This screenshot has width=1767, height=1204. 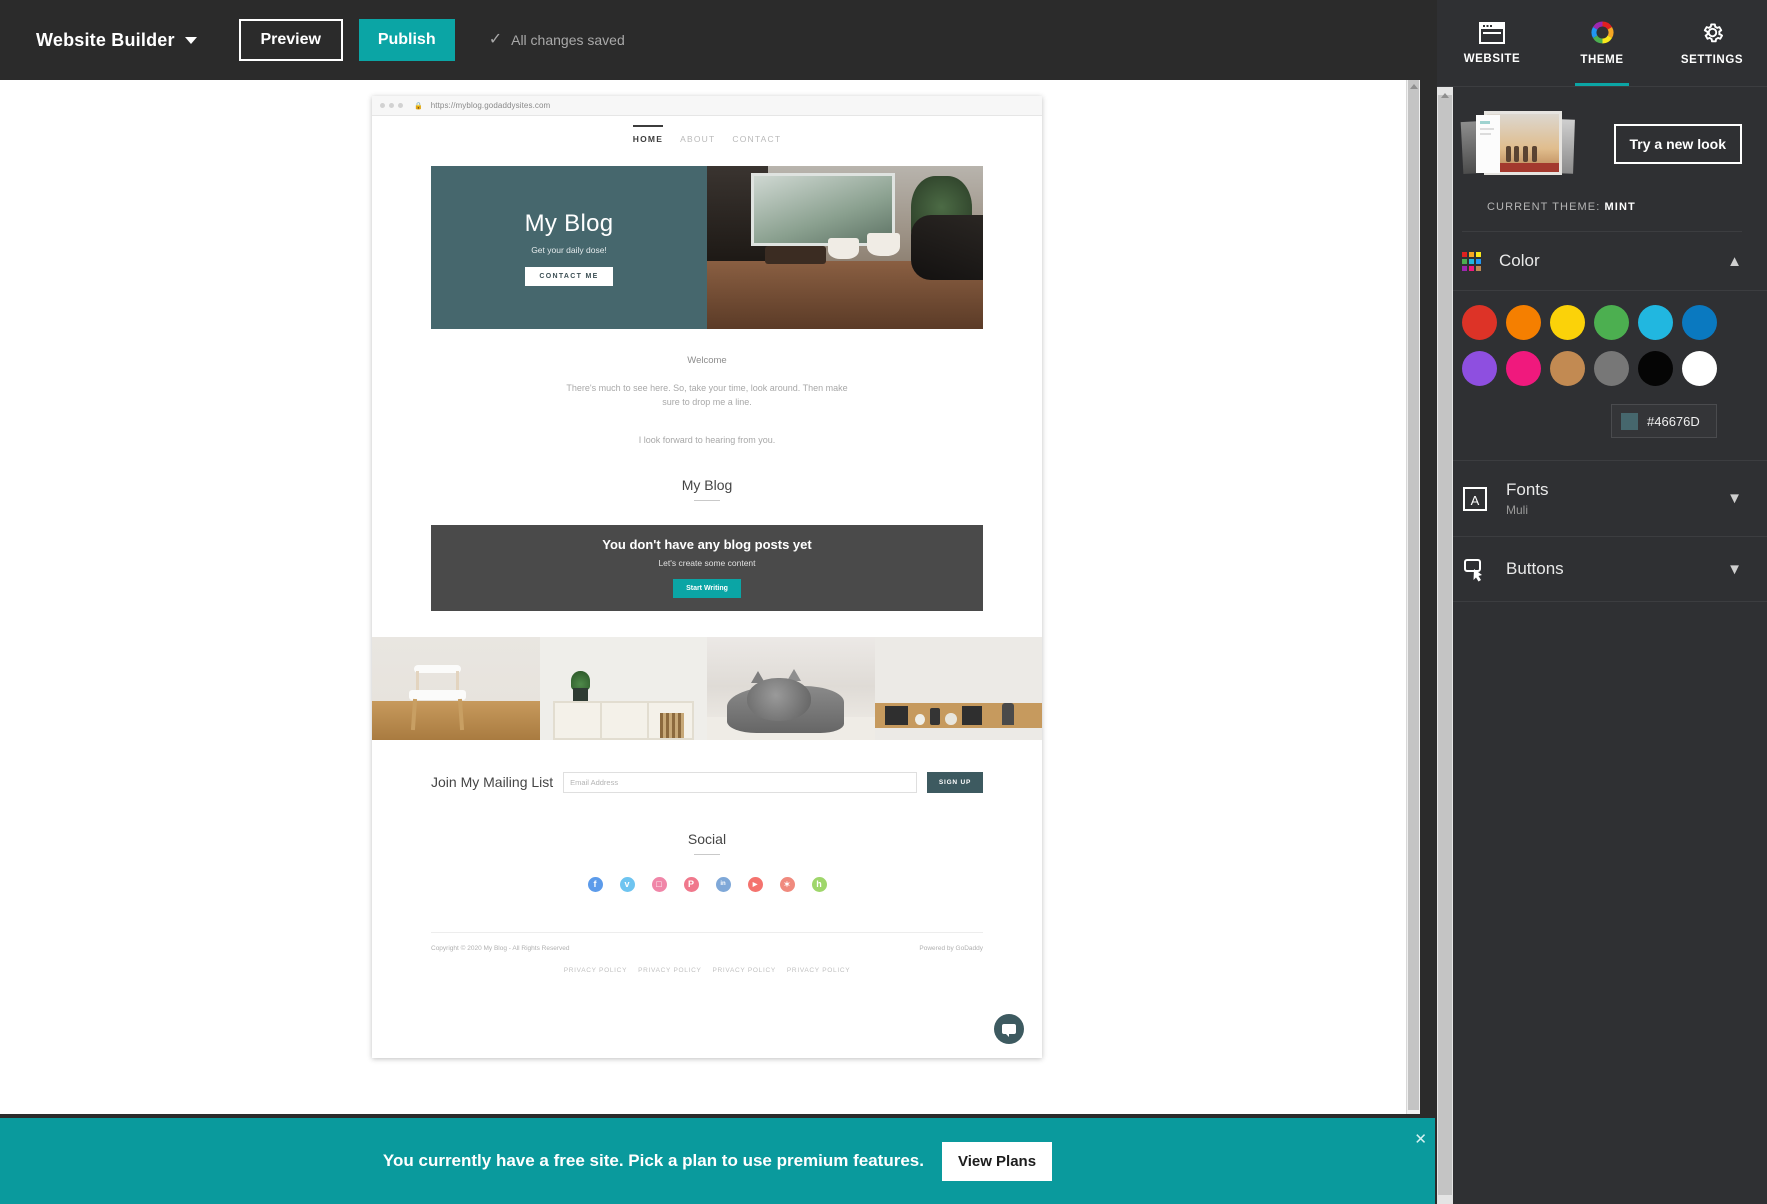 What do you see at coordinates (1601, 144) in the screenshot?
I see `theme-row: Try a new look` at bounding box center [1601, 144].